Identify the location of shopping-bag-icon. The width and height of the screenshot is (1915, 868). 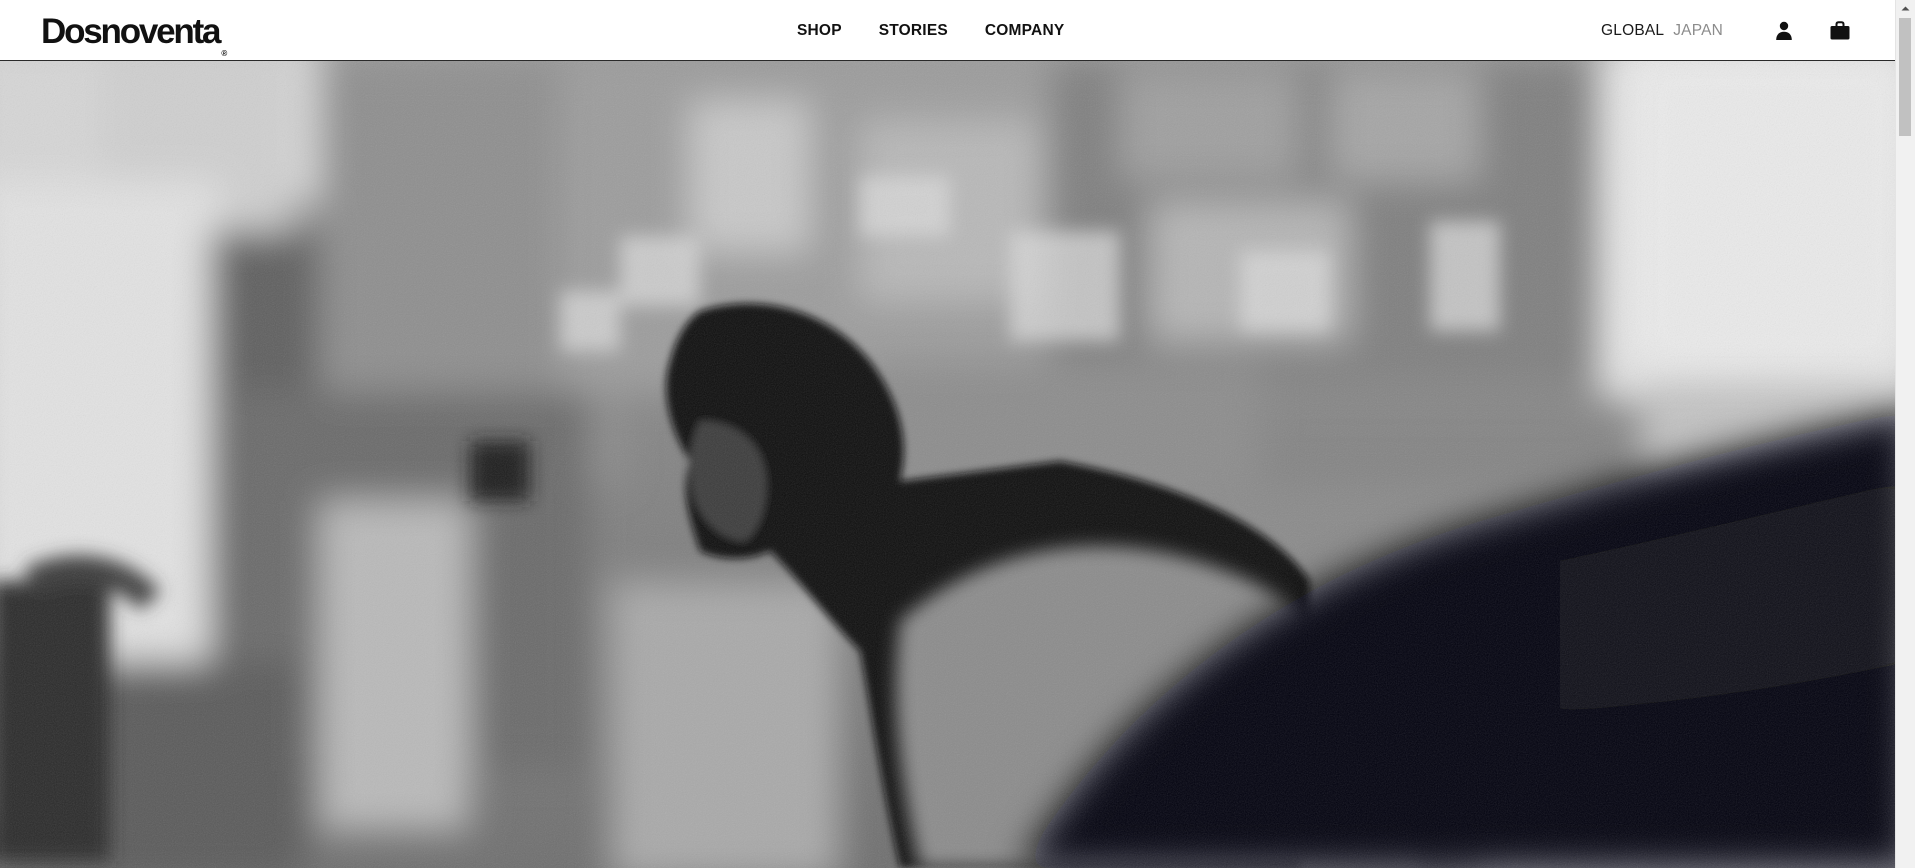
(1840, 31).